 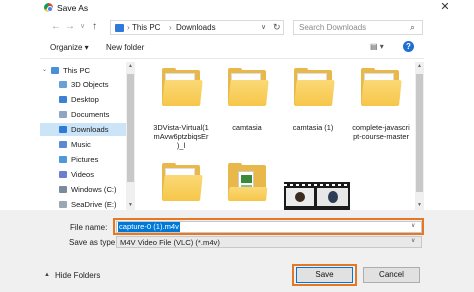 I want to click on breadcrumb-downloads: Downloads, so click(x=196, y=27).